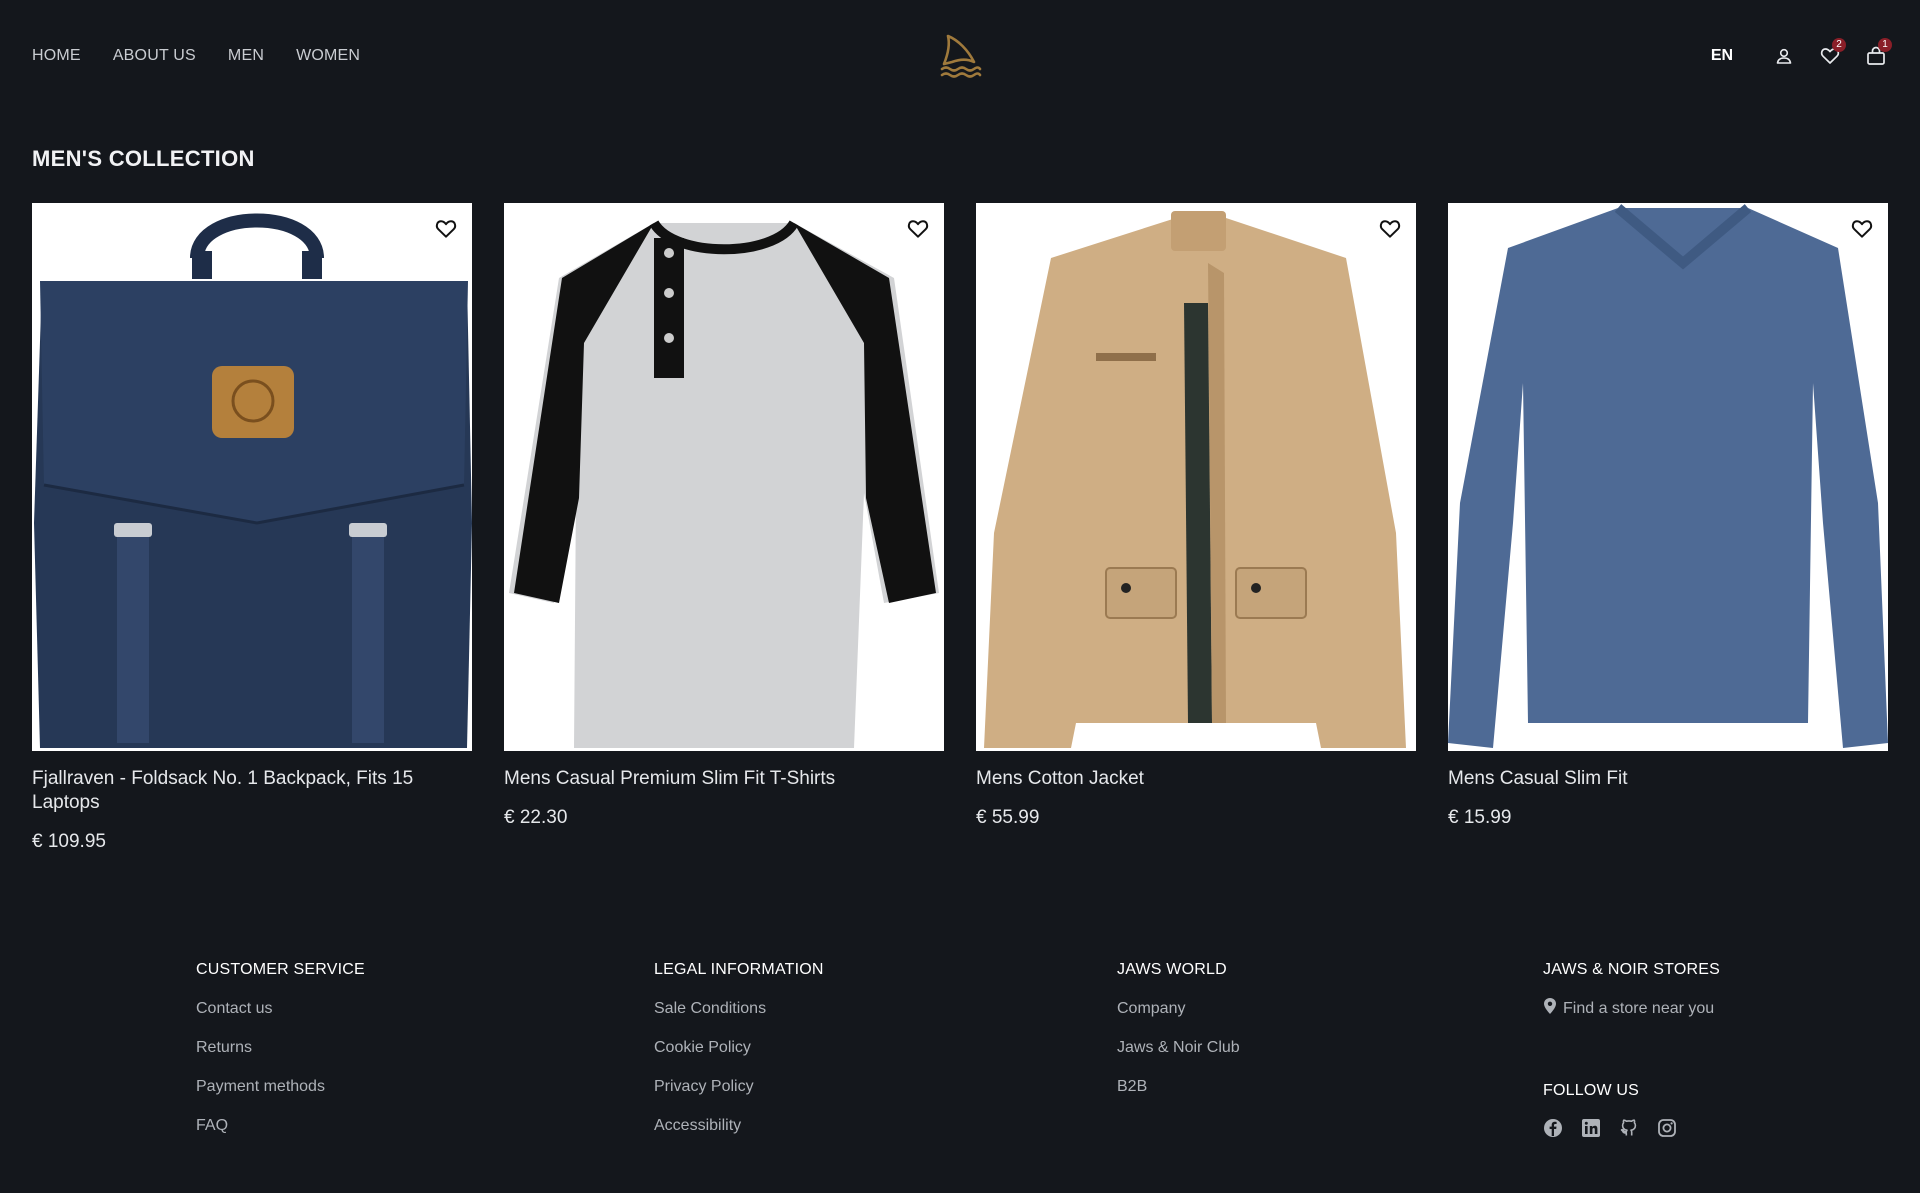  Describe the element at coordinates (739, 1087) in the screenshot. I see `footer-link-privacy-policy: Privacy Policy` at that location.